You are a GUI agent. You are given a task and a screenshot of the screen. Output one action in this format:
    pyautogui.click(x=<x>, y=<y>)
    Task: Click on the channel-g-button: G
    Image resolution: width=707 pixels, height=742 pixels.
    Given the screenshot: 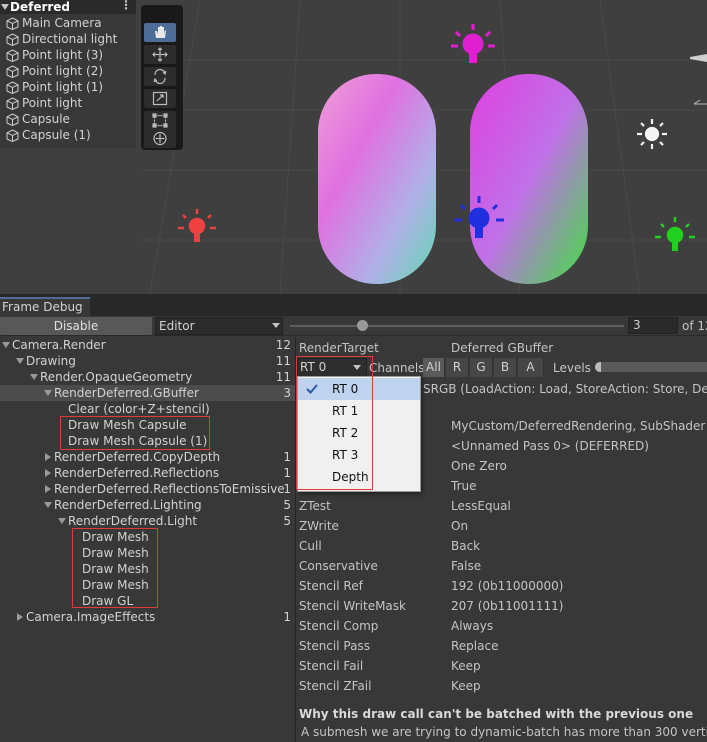 What is the action you would take?
    pyautogui.click(x=481, y=367)
    